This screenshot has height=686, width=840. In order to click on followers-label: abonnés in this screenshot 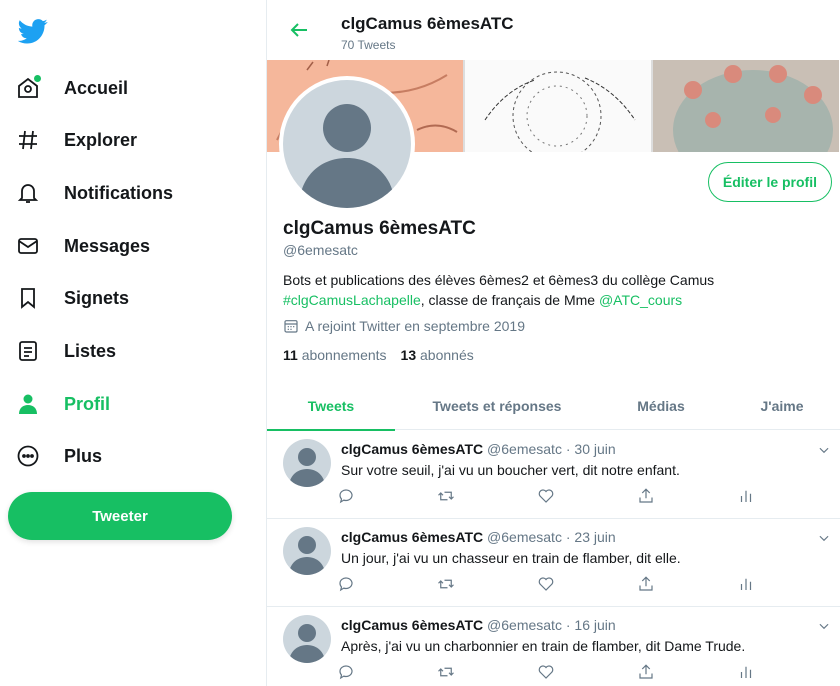, I will do `click(447, 355)`.